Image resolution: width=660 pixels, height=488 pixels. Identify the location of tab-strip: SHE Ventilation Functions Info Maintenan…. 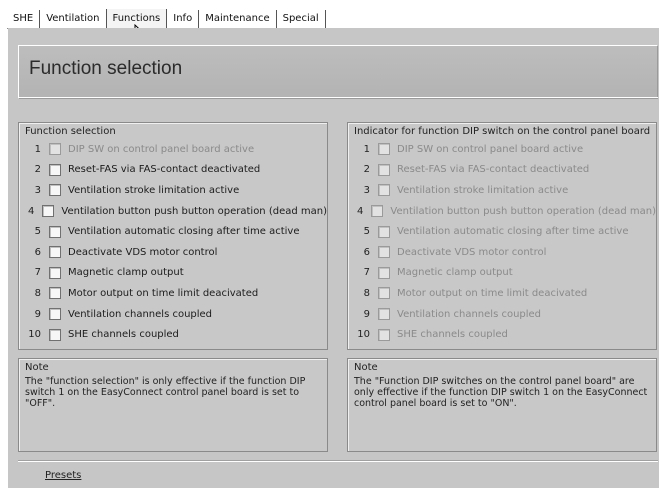
(330, 19).